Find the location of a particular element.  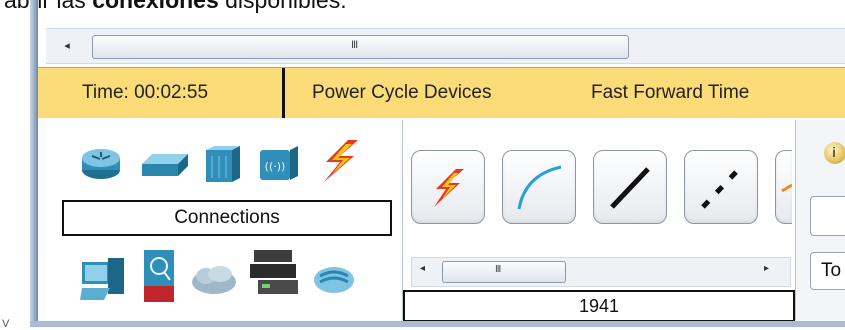

toggle-pdu-button: To is located at coordinates (827, 271).